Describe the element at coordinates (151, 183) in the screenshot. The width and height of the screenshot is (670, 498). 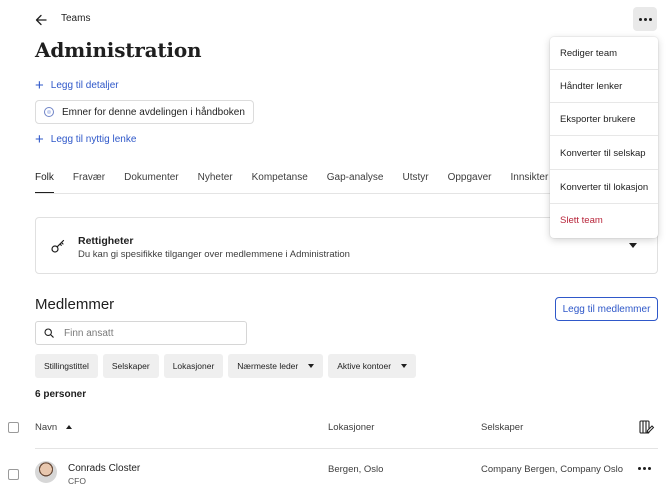
I see `tab-dokumenter: Dokumenter` at that location.